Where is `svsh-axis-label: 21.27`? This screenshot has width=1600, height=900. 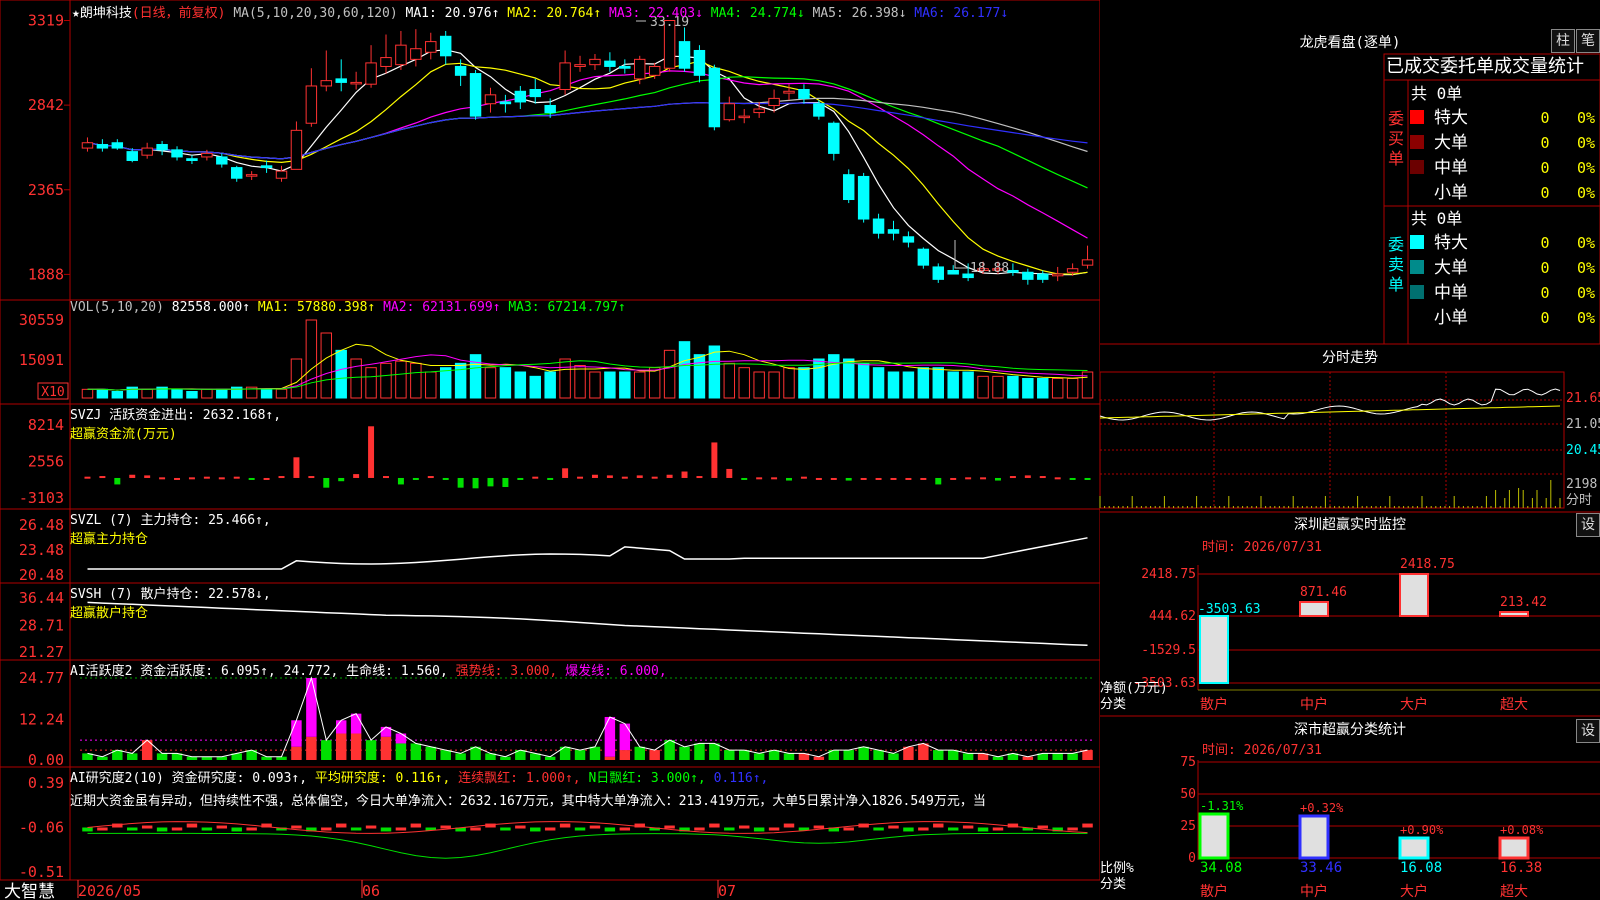 svsh-axis-label: 21.27 is located at coordinates (41, 652).